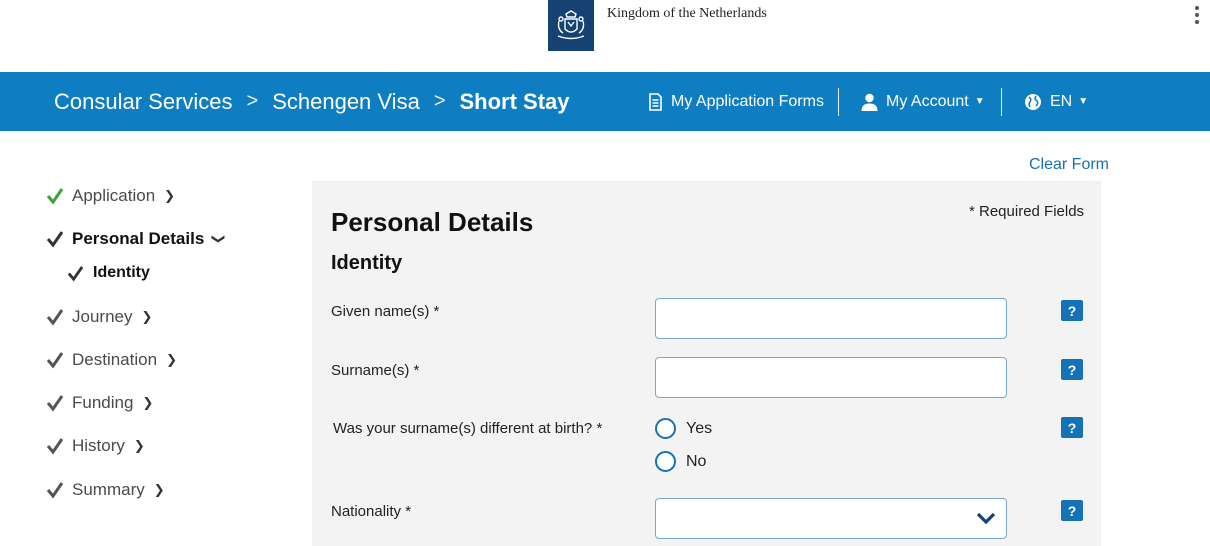  What do you see at coordinates (219, 239) in the screenshot?
I see `chevron-down-icon: ❯` at bounding box center [219, 239].